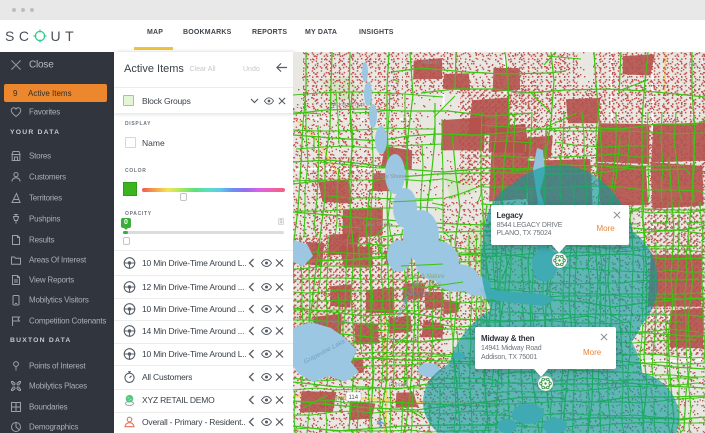 The height and width of the screenshot is (433, 705). I want to click on svg-text: LLELA Nature, so click(426, 277).